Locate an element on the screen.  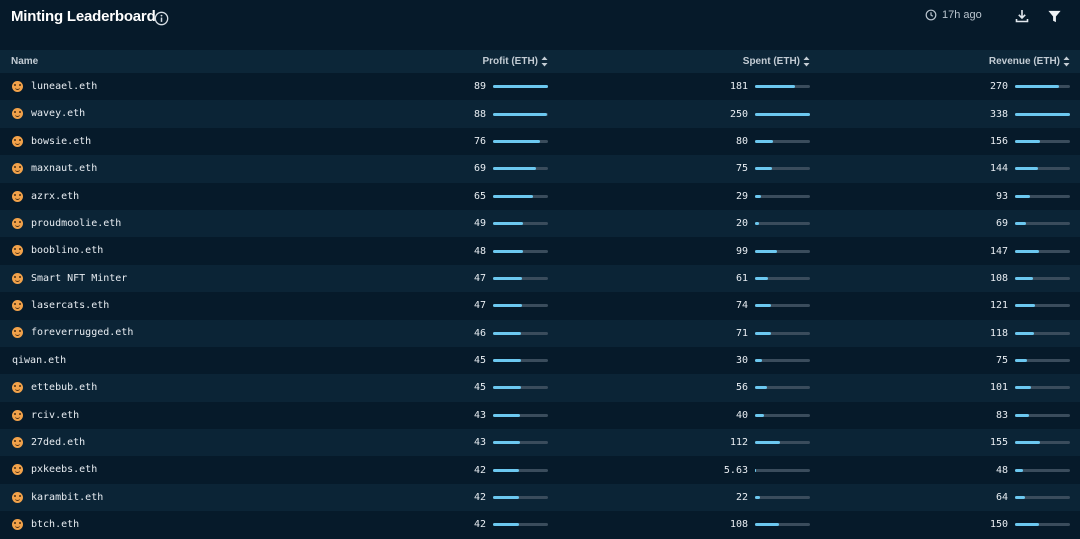
name-cell: karambit.eth is located at coordinates (180, 497).